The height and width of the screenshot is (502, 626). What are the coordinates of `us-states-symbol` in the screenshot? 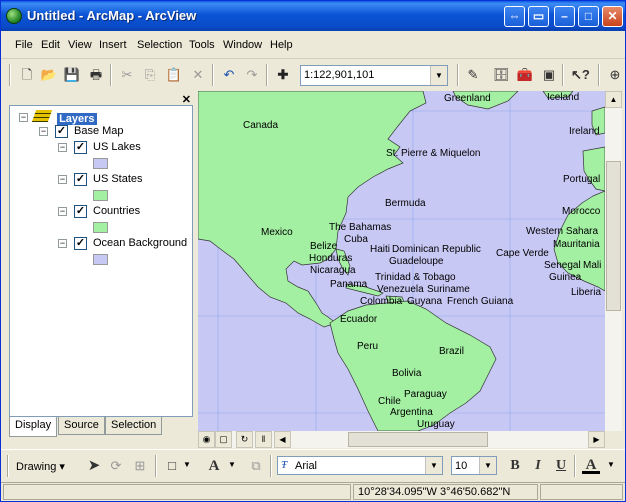 It's located at (100, 195).